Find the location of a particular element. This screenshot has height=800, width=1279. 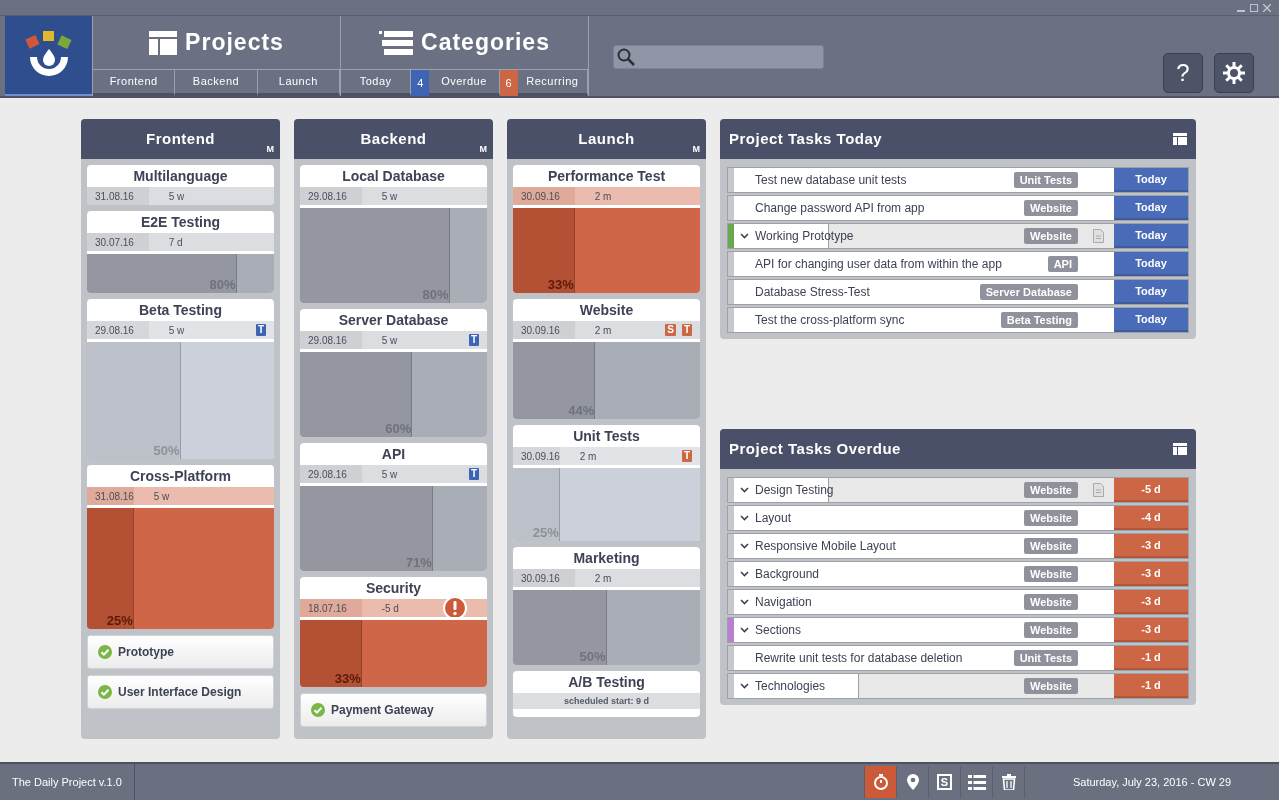

maximize-icon is located at coordinates (1254, 7).